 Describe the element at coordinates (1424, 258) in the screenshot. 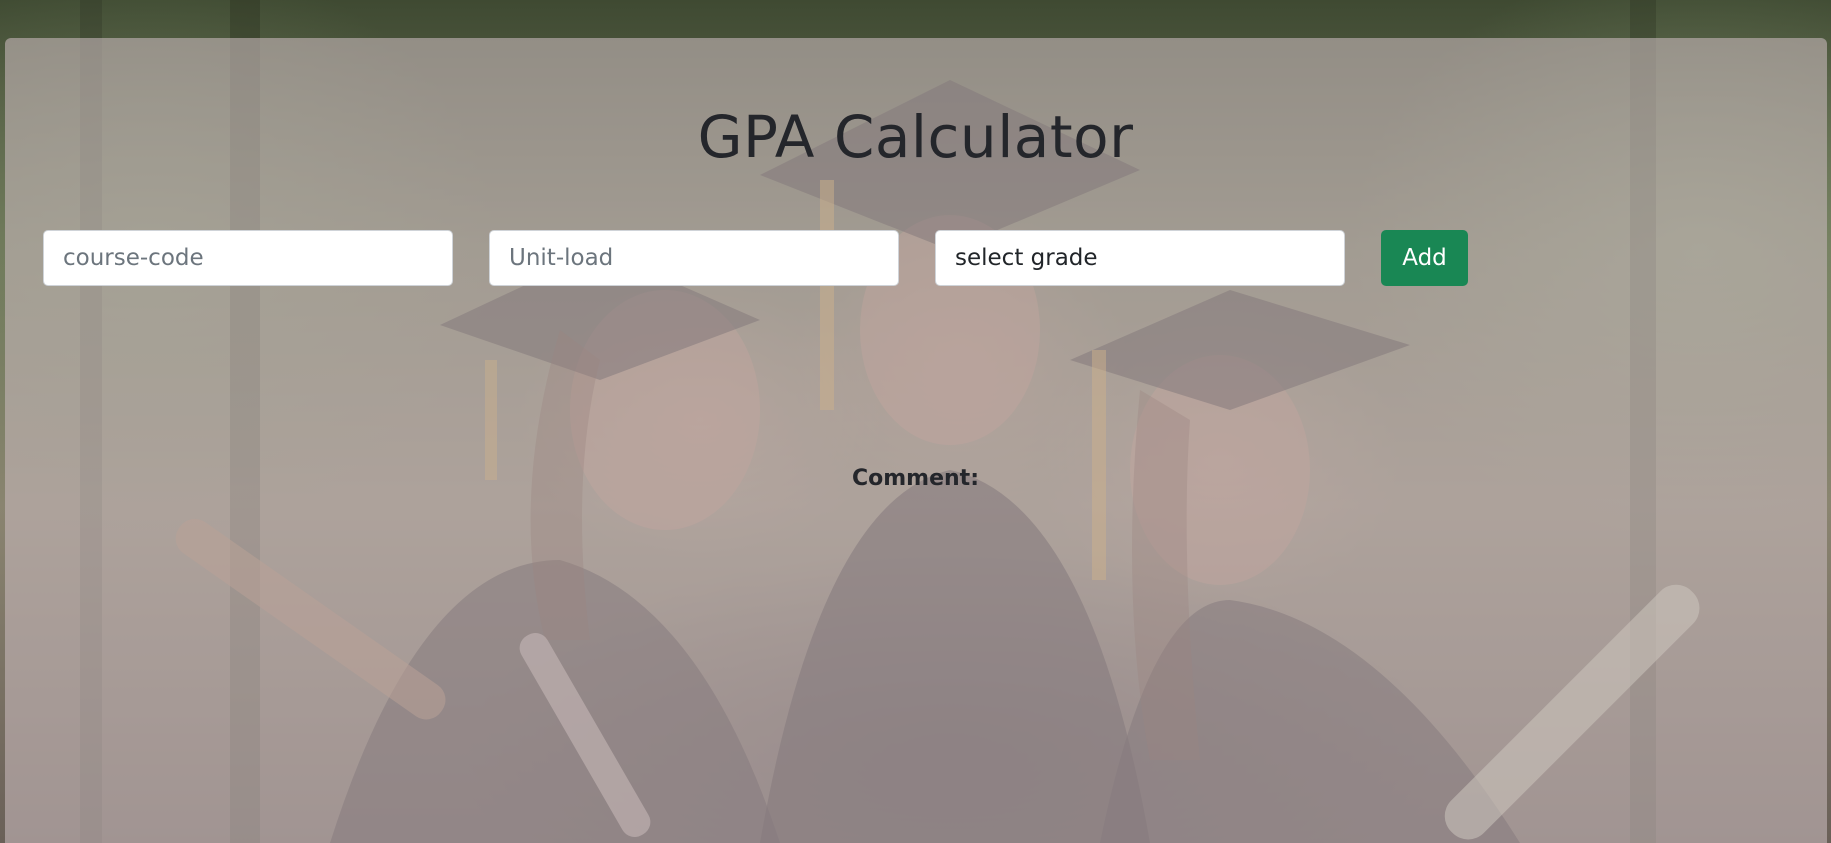

I see `add-button: Add` at that location.